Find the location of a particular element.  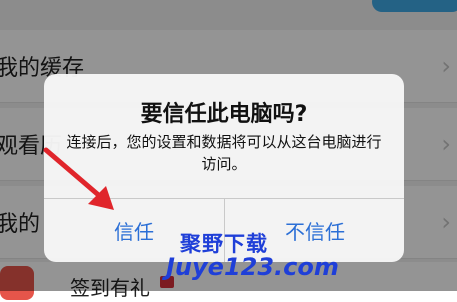

dialog-title: 要信任此电脑吗? is located at coordinates (224, 114).